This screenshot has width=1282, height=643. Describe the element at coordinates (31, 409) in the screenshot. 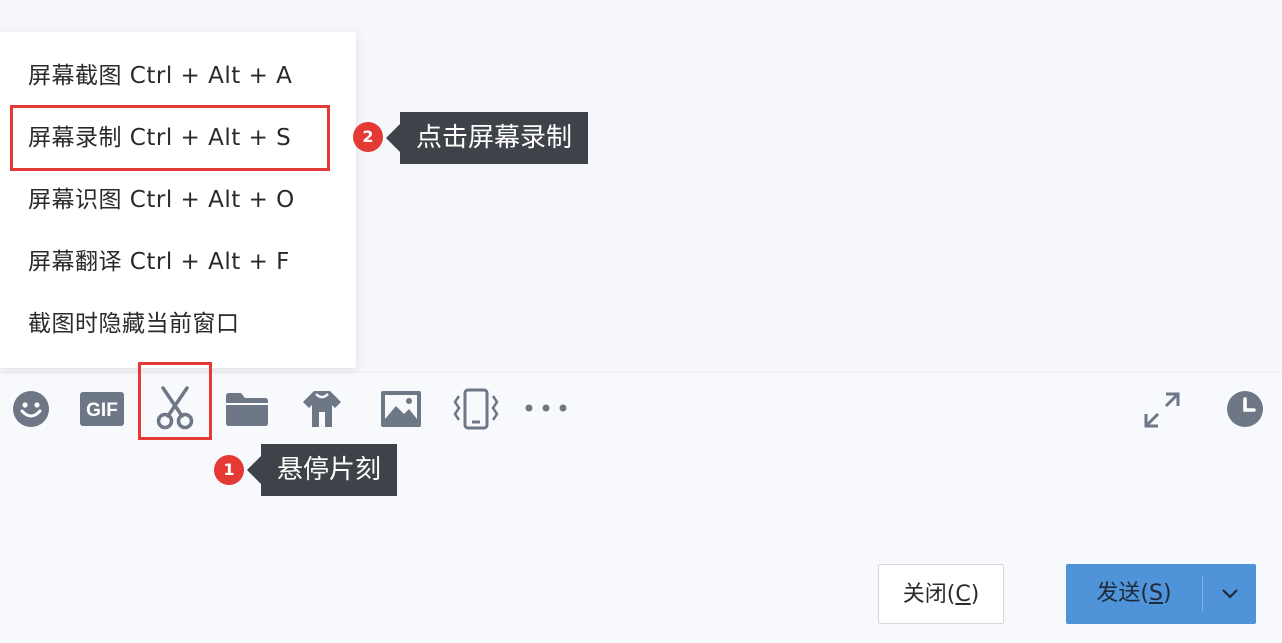

I see `emoji-icon` at that location.